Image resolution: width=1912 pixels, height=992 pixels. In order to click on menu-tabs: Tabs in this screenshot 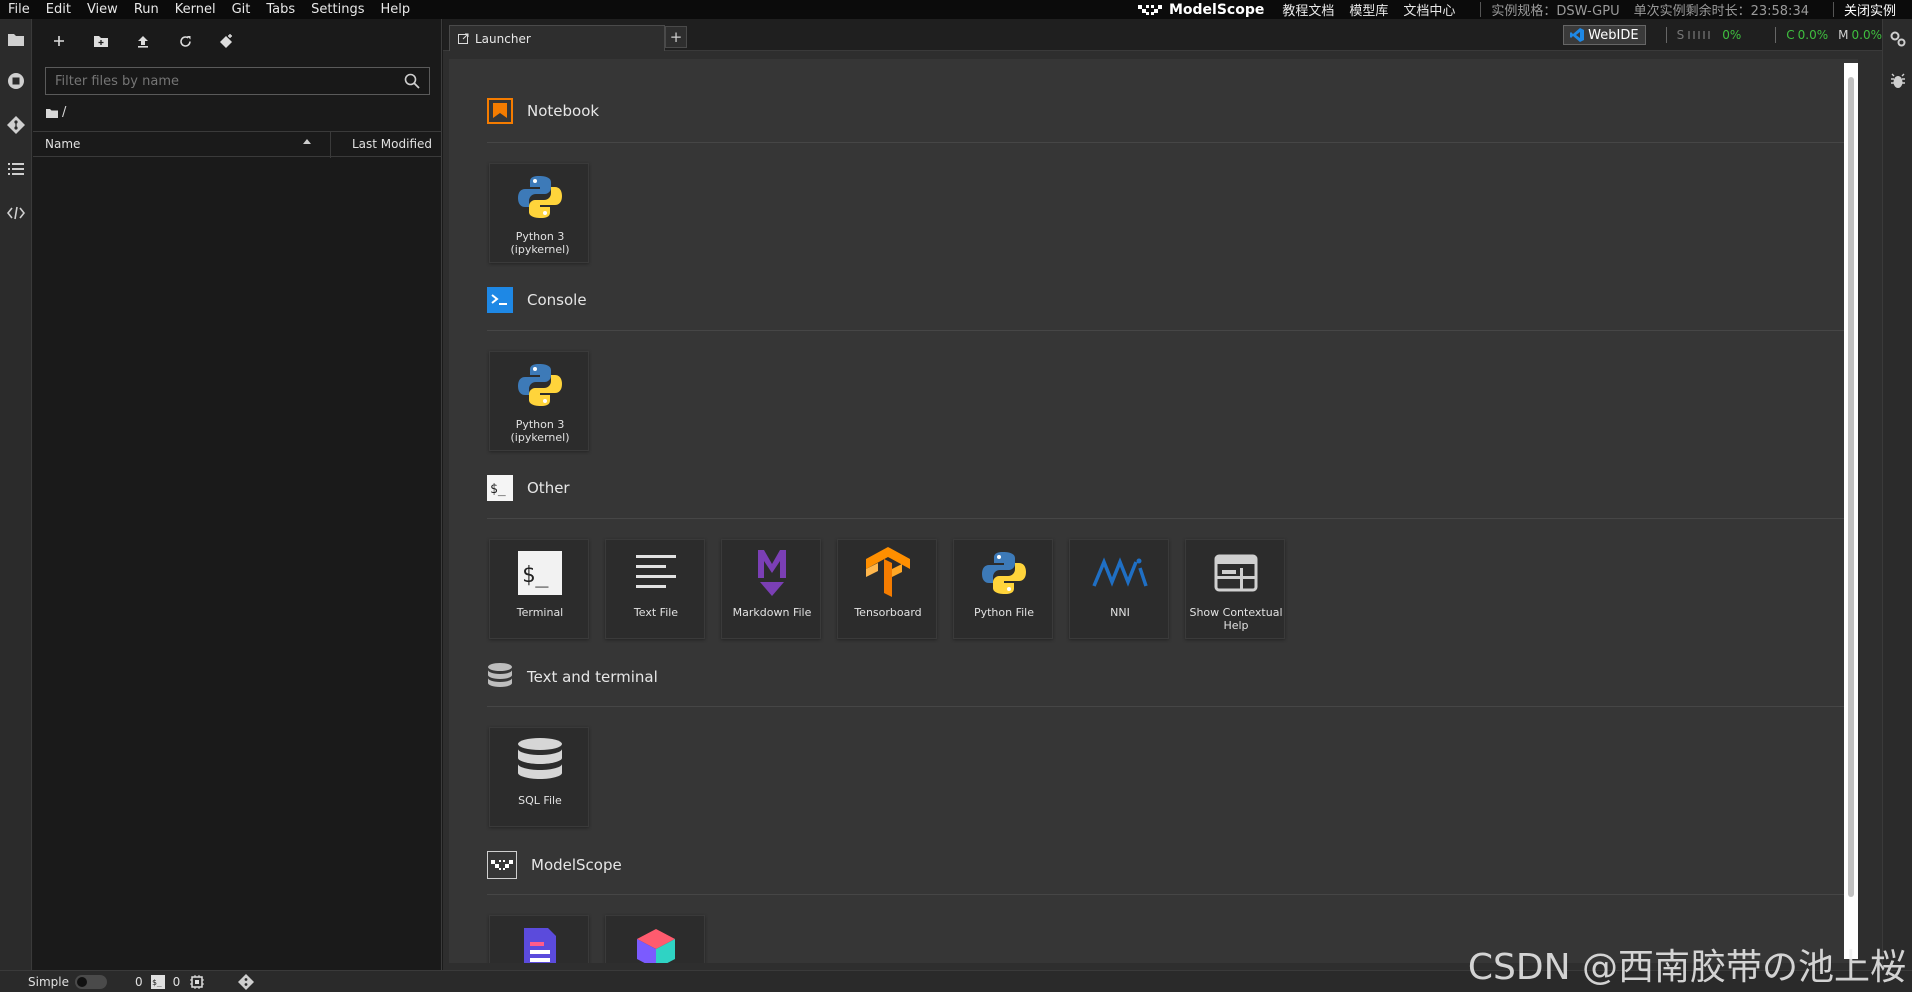, I will do `click(280, 9)`.